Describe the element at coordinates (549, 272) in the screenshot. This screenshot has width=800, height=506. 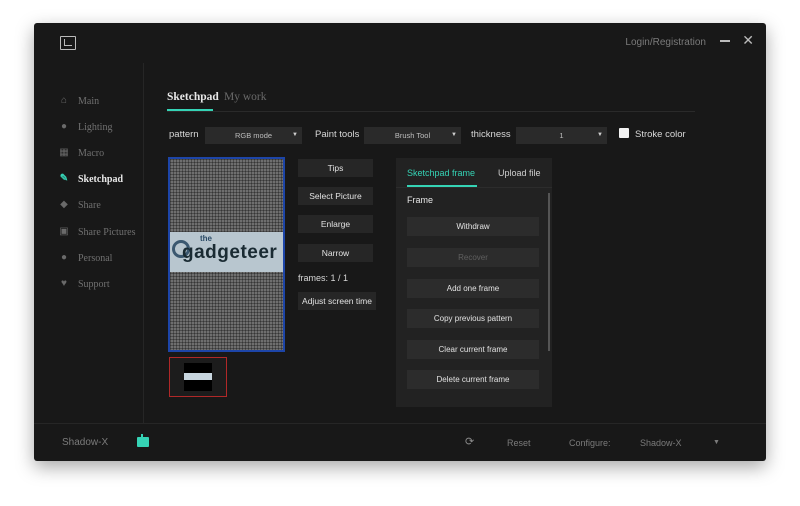
I see `panel-scrollbar` at that location.